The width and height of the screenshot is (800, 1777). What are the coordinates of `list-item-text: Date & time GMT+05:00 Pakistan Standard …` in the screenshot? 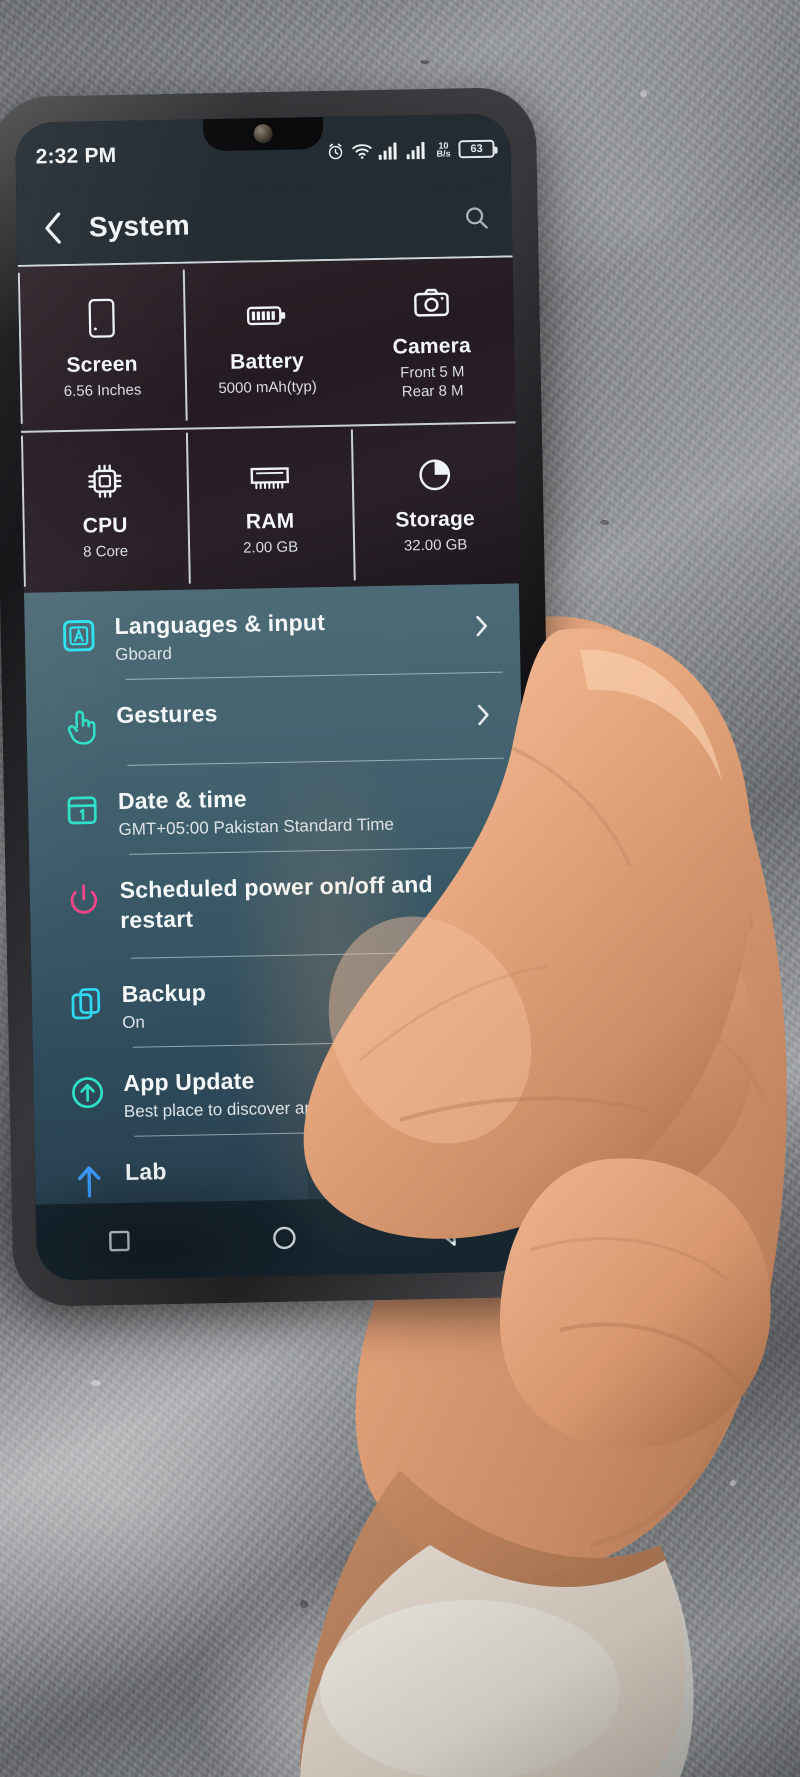 It's located at (292, 808).